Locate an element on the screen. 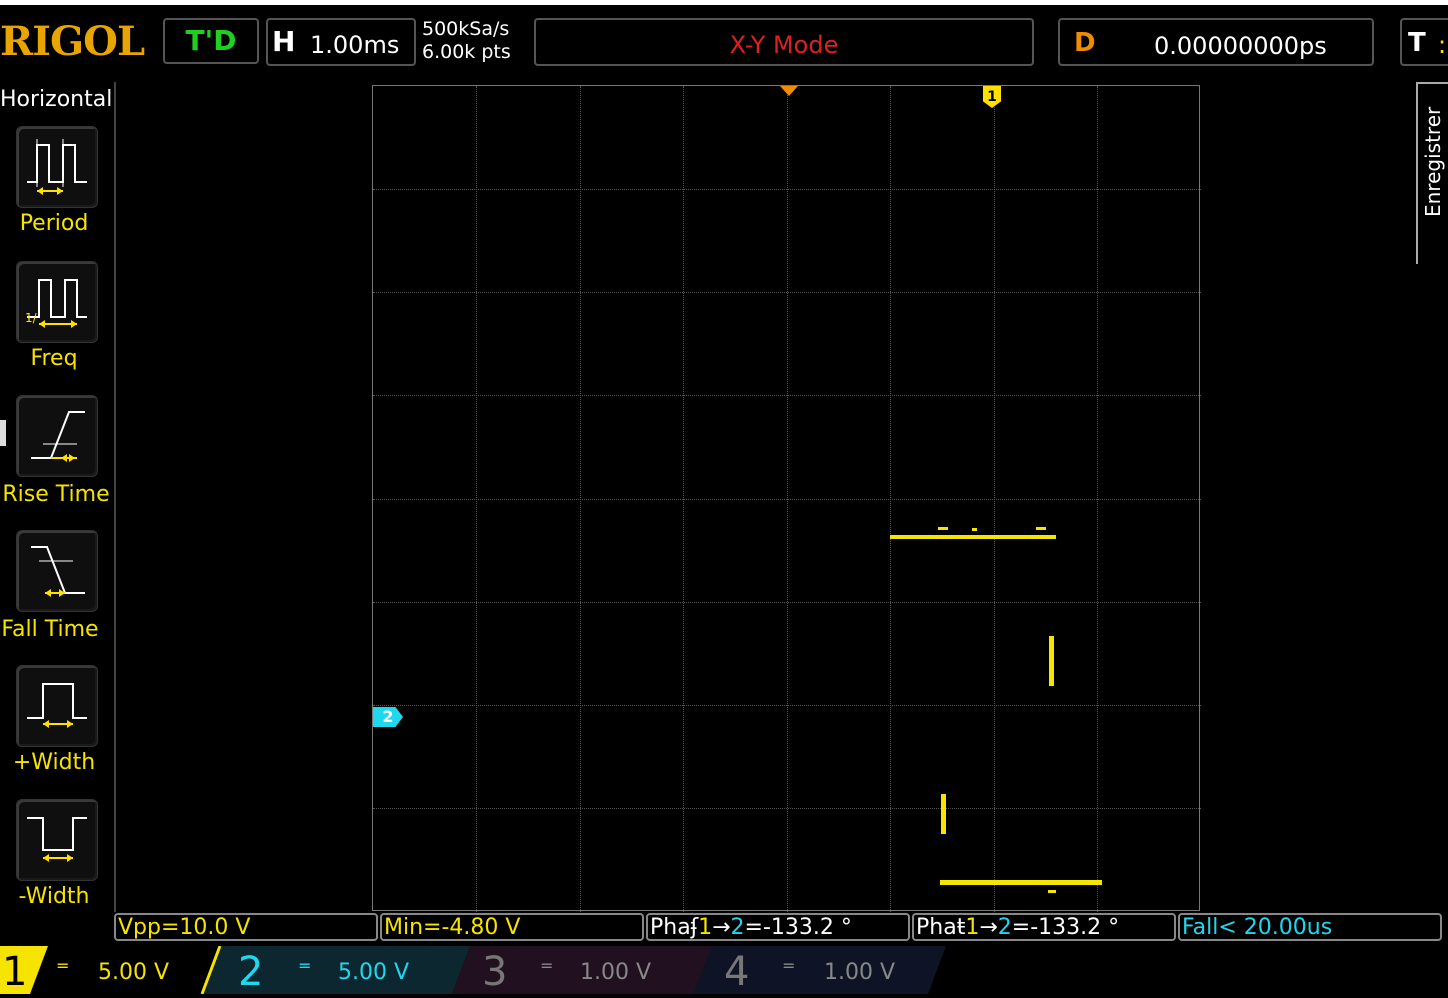 The height and width of the screenshot is (998, 1448). trigger-status-indicator: T'D is located at coordinates (211, 41).